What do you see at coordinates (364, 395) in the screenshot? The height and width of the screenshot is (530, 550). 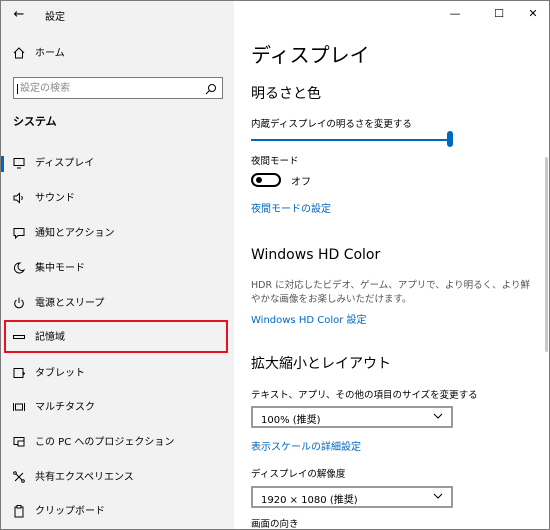 I see `scale-label: テキスト、アプリ、その他の項目のサイズを変更する` at bounding box center [364, 395].